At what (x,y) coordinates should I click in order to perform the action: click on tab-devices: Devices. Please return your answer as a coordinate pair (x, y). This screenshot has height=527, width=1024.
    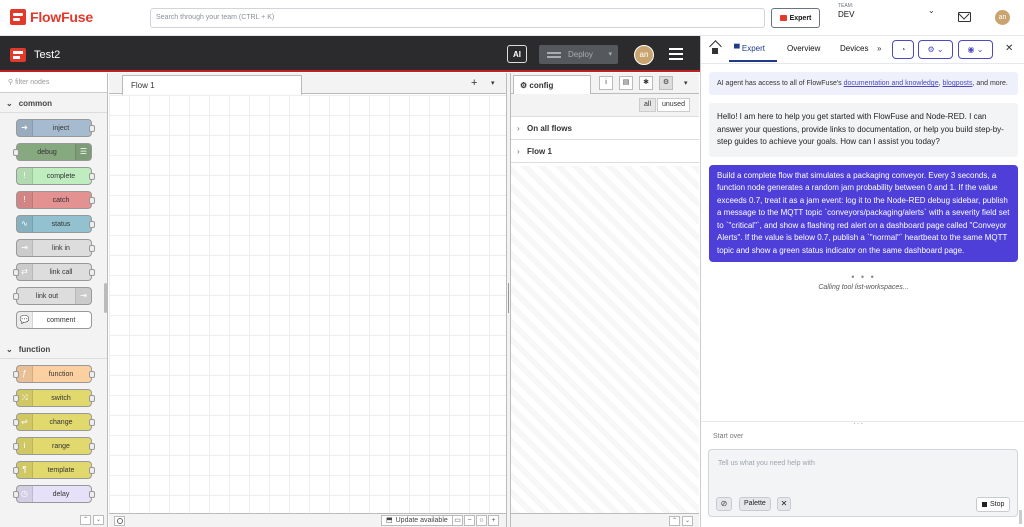
    Looking at the image, I should click on (854, 48).